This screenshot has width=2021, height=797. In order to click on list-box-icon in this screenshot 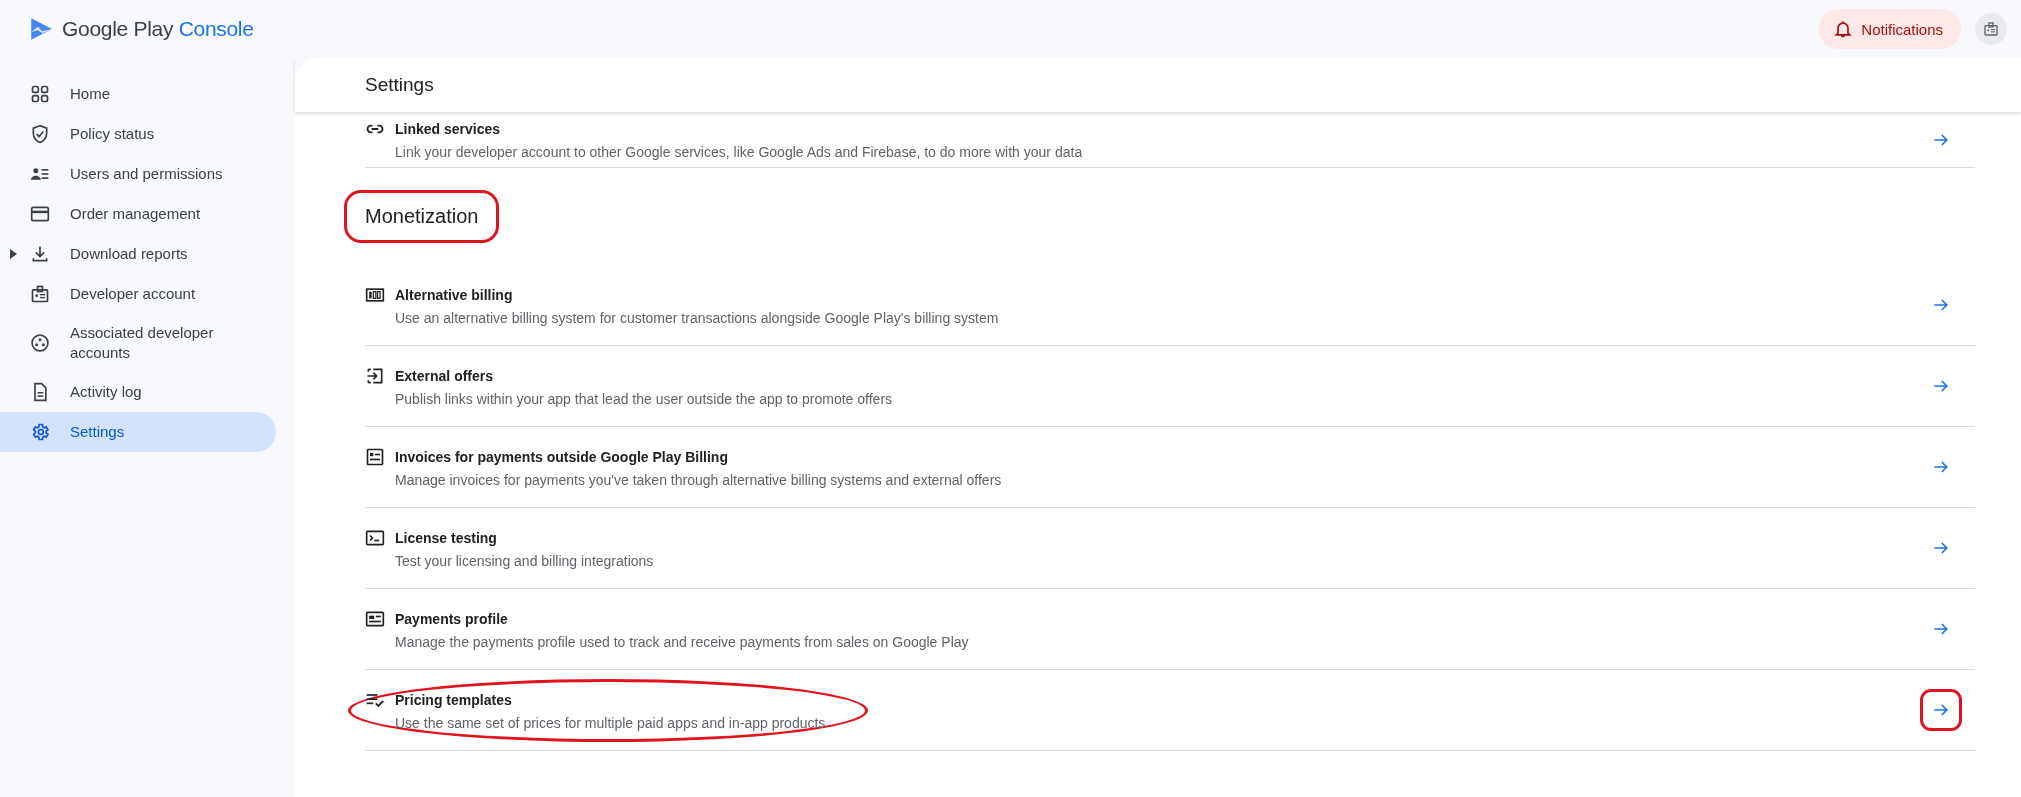, I will do `click(375, 456)`.